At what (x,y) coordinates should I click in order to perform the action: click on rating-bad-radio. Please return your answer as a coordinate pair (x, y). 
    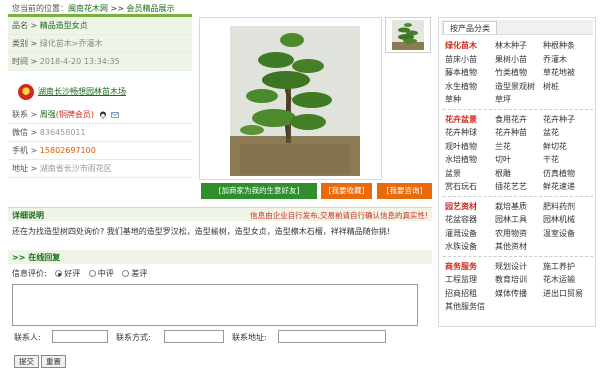
    Looking at the image, I should click on (126, 273).